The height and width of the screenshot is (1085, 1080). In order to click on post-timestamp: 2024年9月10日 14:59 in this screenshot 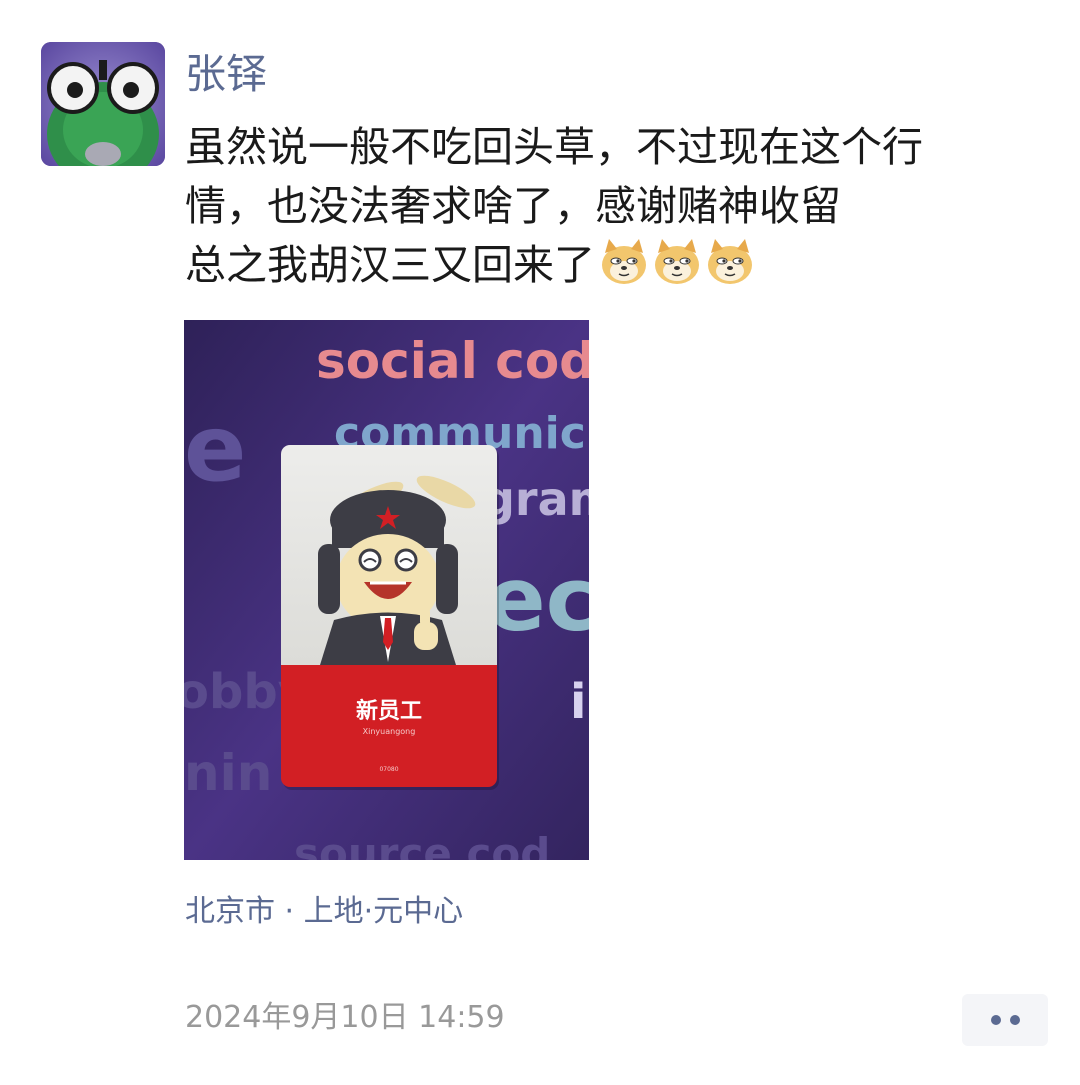, I will do `click(345, 1017)`.